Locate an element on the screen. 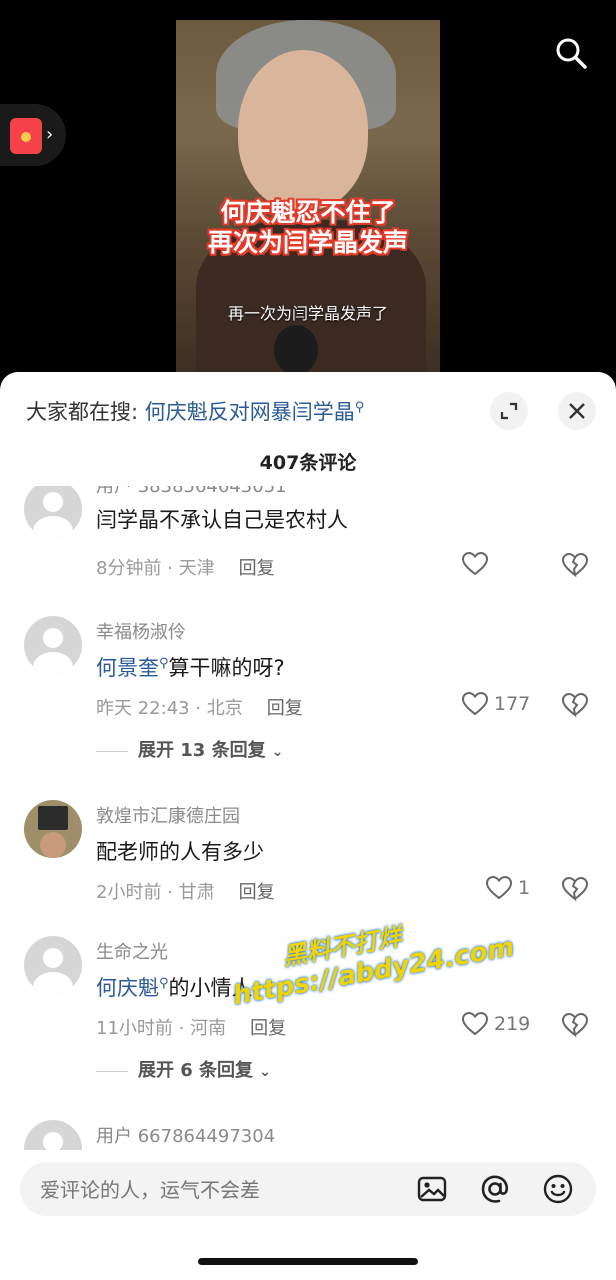  like-count: 177 is located at coordinates (512, 704).